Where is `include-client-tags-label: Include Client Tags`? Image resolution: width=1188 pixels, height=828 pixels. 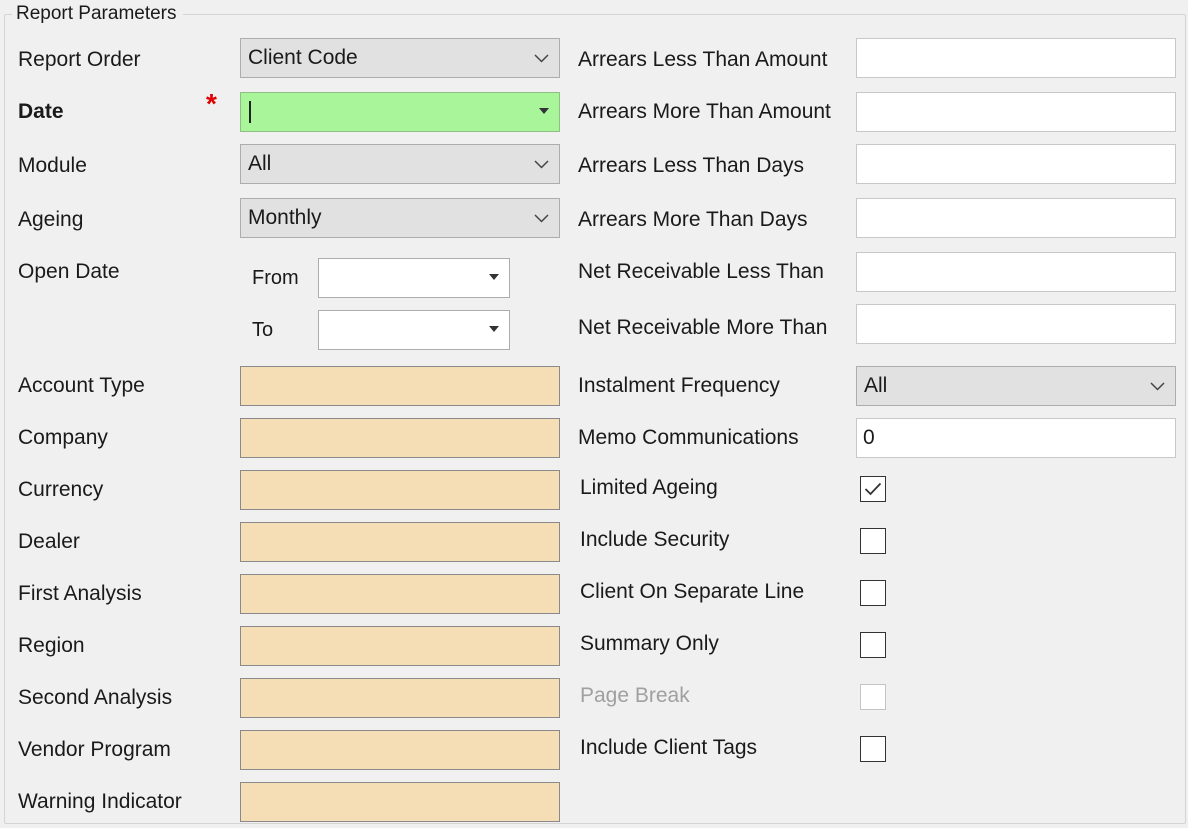 include-client-tags-label: Include Client Tags is located at coordinates (669, 747).